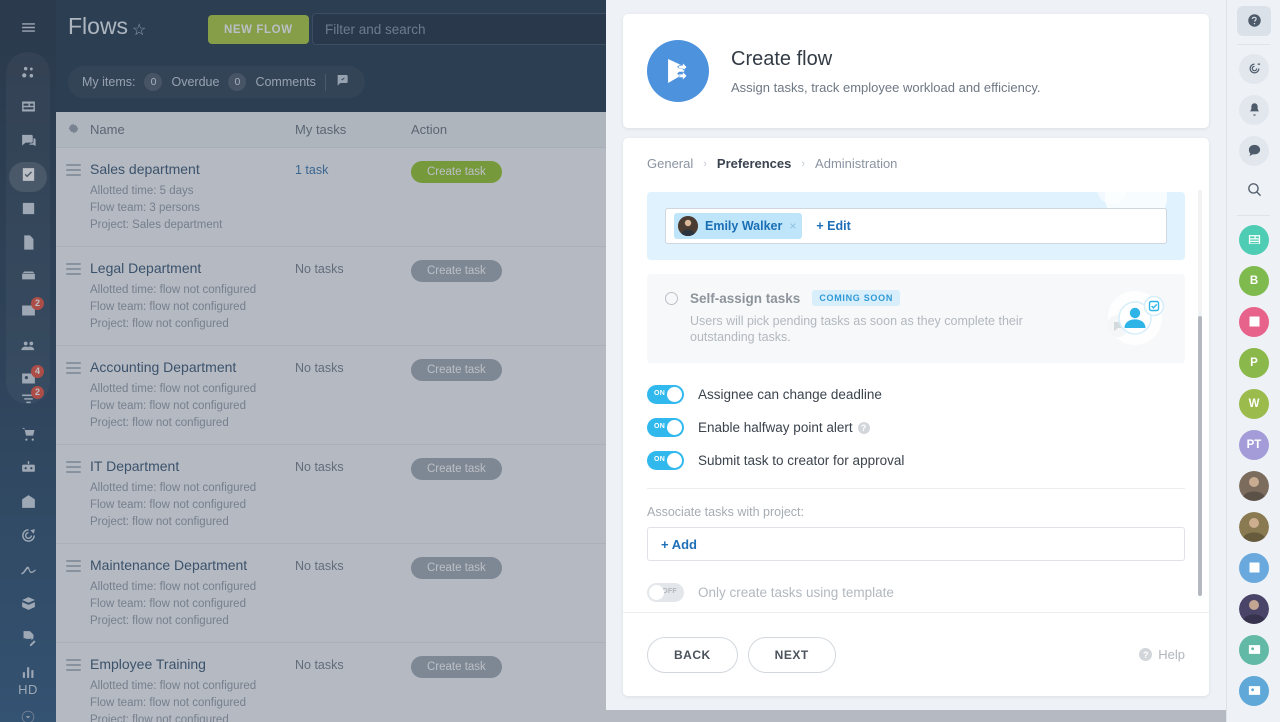 The height and width of the screenshot is (722, 1280). I want to click on help-label: Help, so click(1171, 654).